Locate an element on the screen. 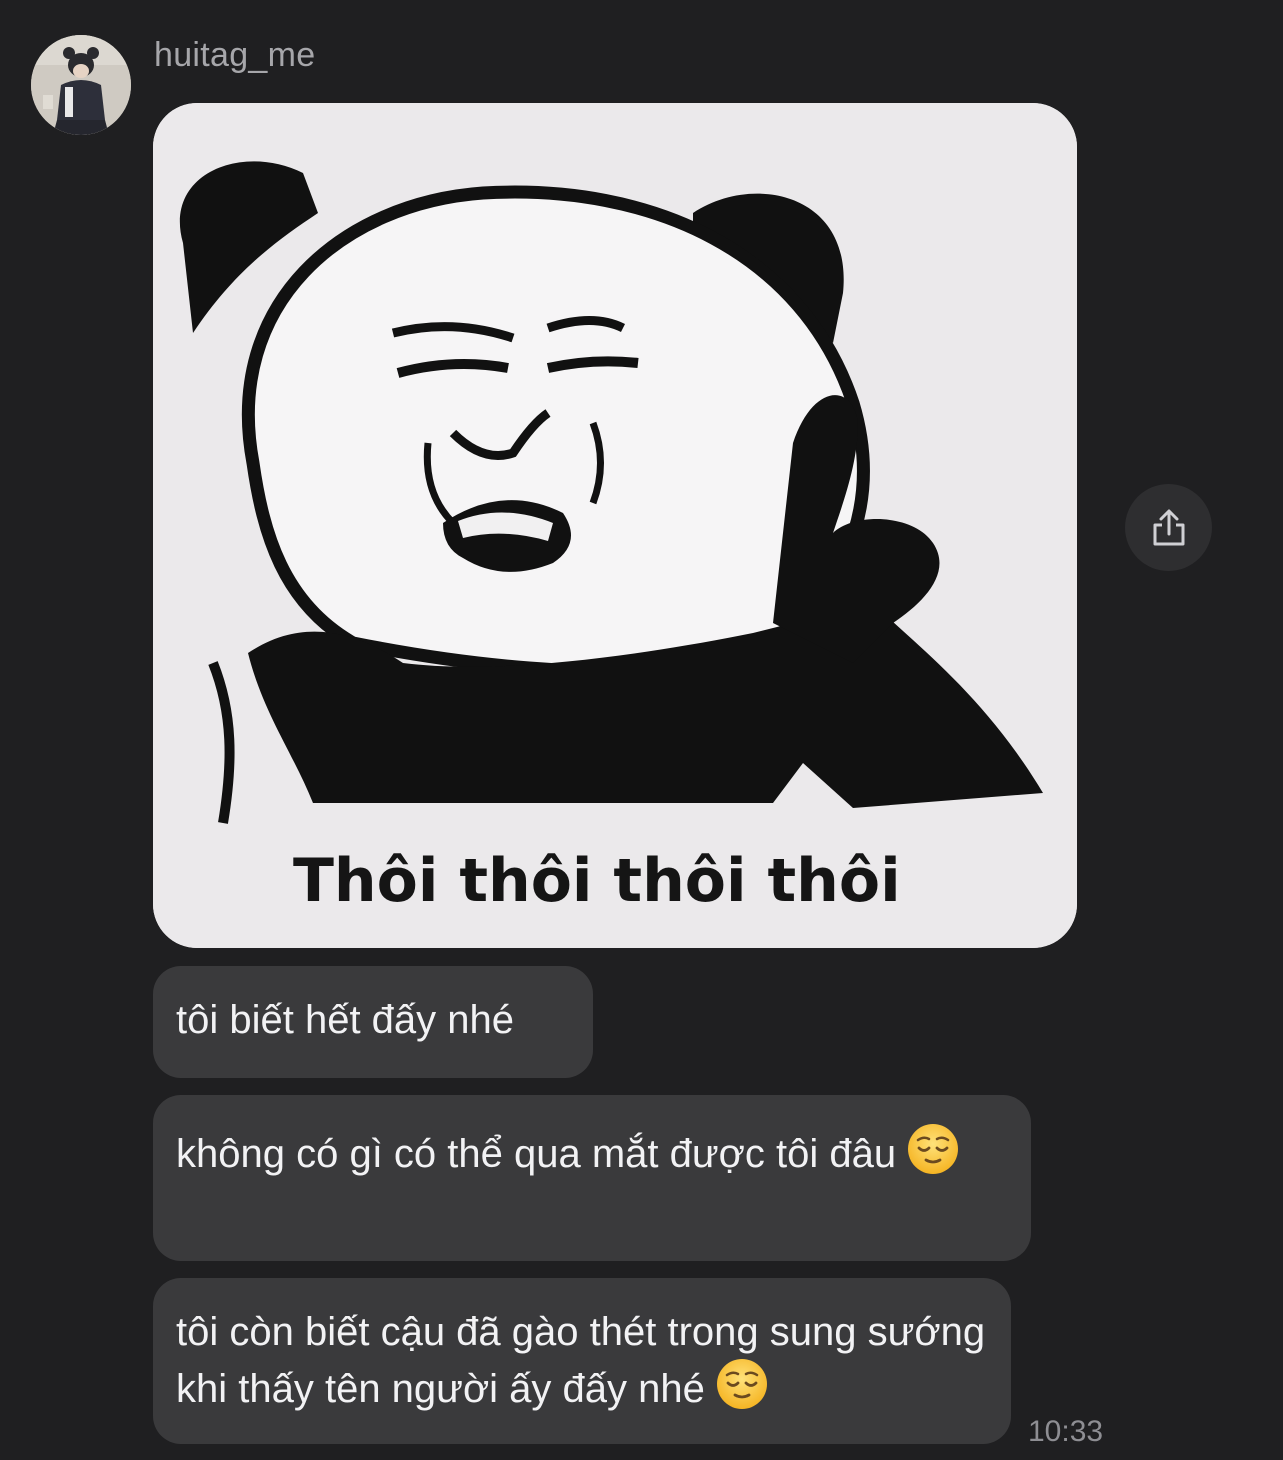 This screenshot has width=1283, height=1460. message-text: không có gì có thể qua mắt được tôi đâu is located at coordinates (536, 1154).